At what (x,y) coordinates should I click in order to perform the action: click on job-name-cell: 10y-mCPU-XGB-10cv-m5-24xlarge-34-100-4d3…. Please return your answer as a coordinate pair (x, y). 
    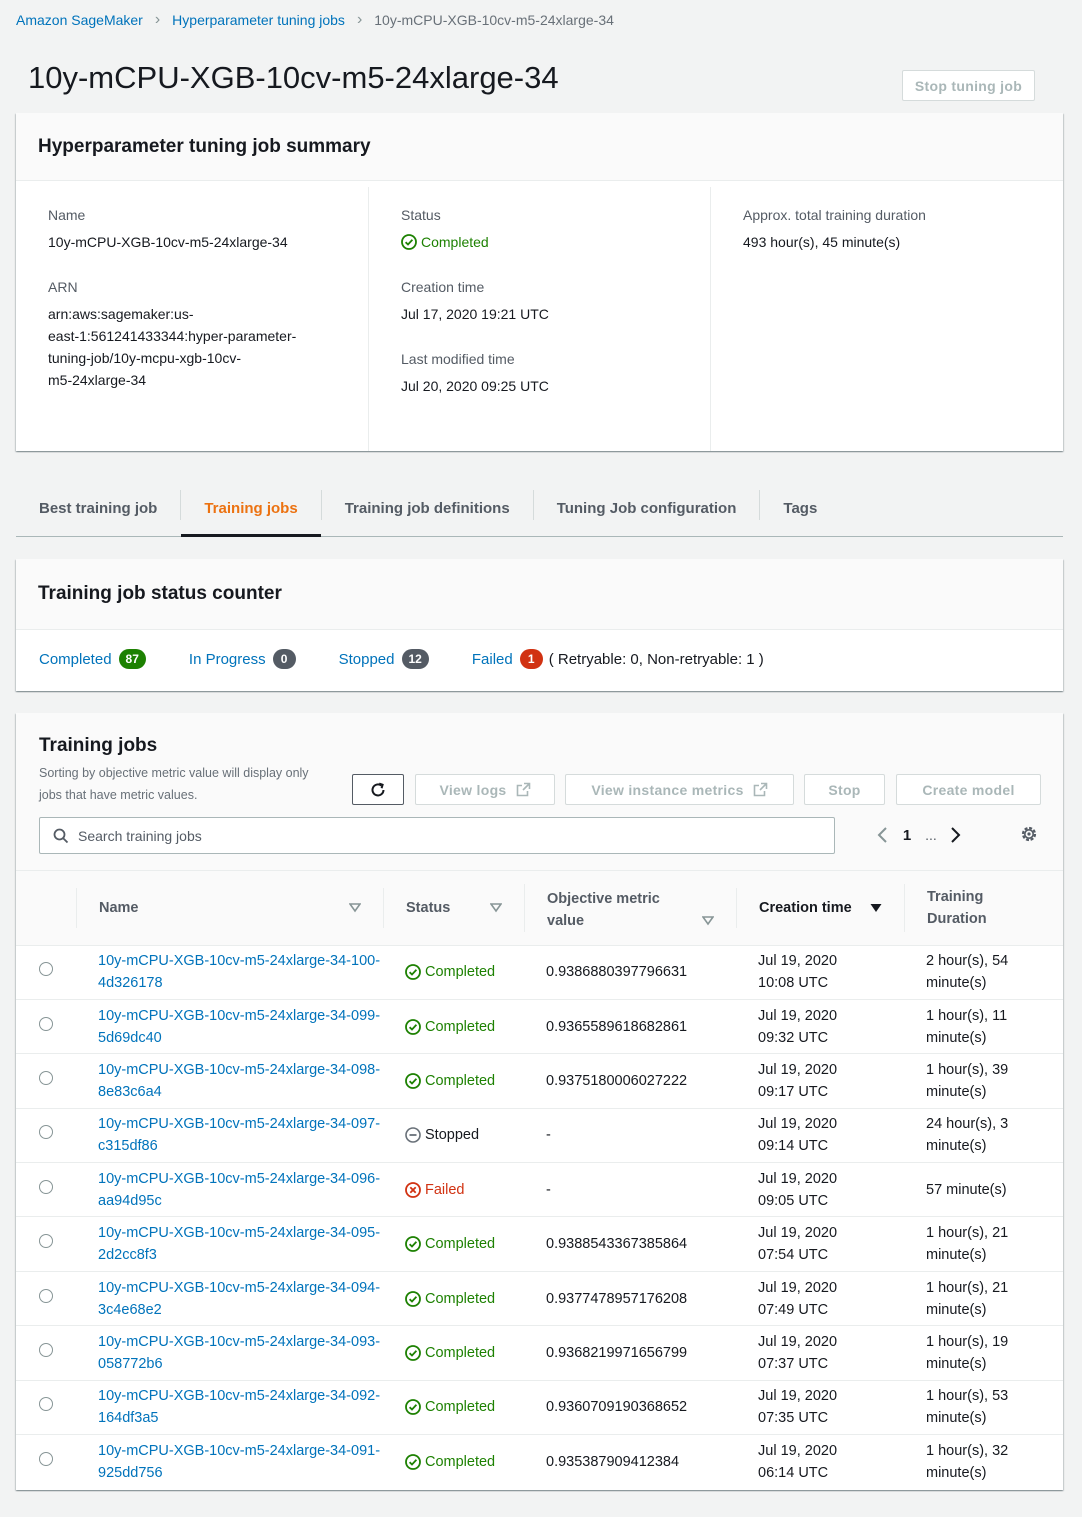
    Looking at the image, I should click on (229, 972).